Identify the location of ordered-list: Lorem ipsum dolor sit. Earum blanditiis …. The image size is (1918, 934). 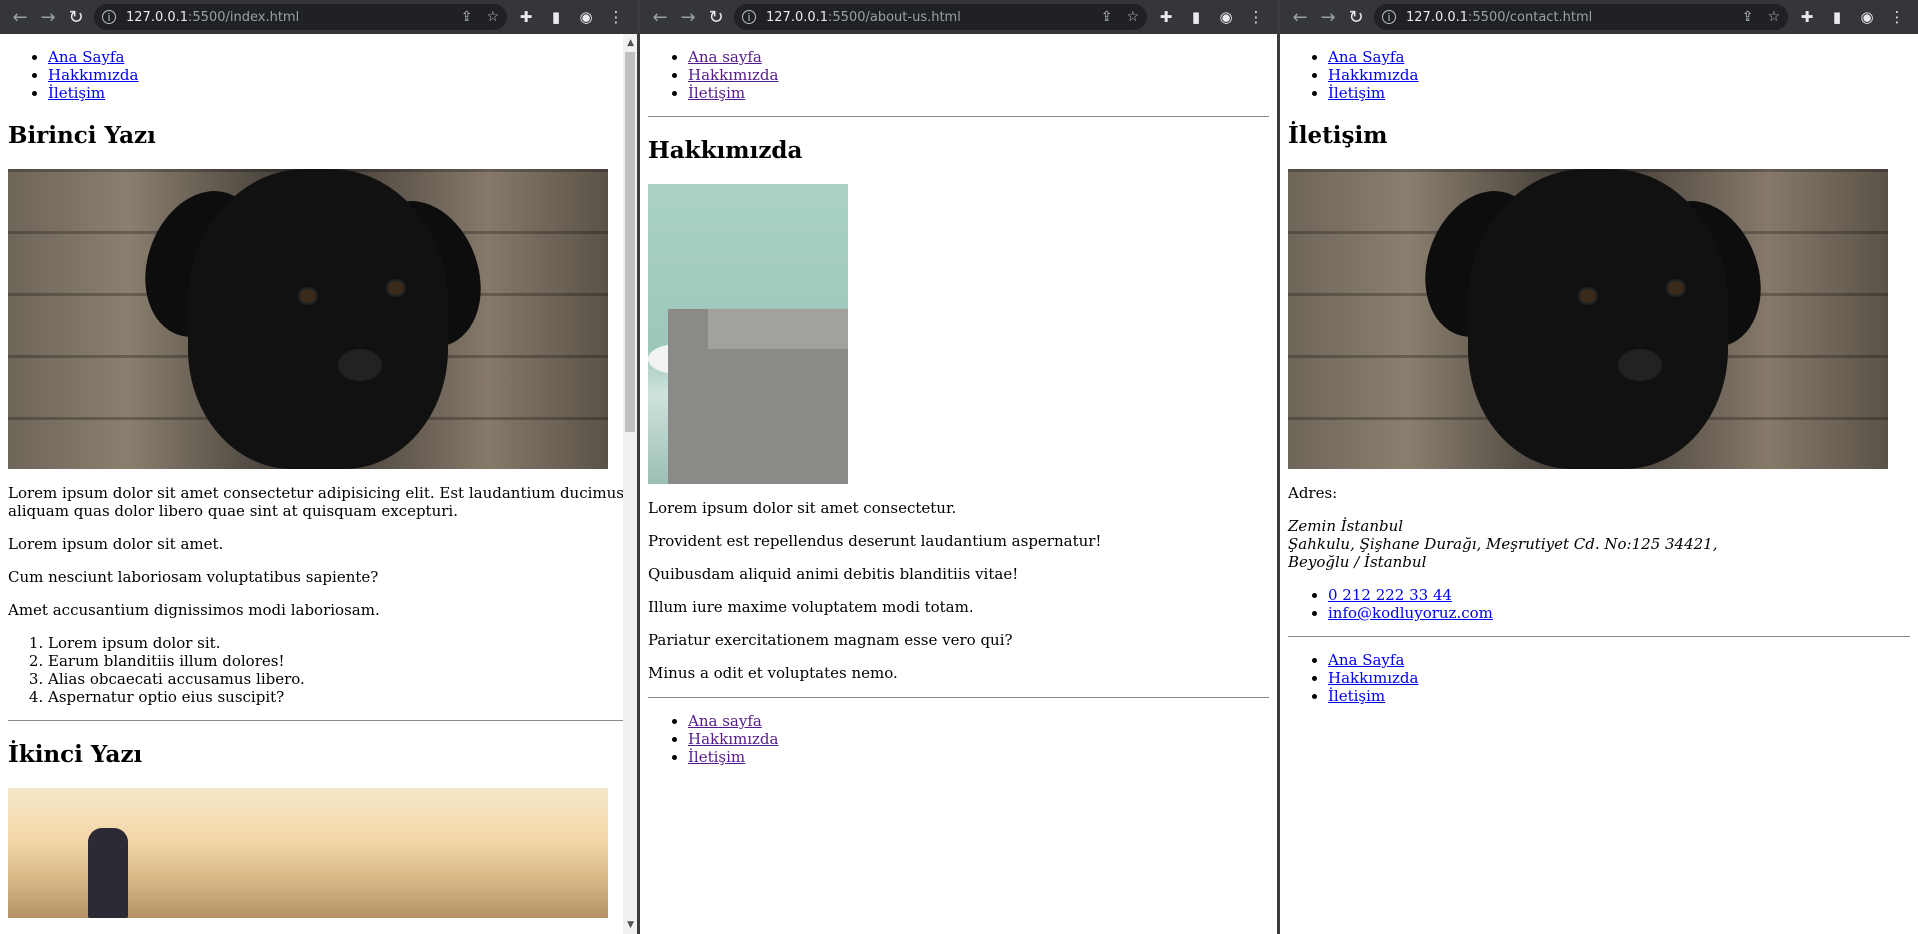
(318, 670).